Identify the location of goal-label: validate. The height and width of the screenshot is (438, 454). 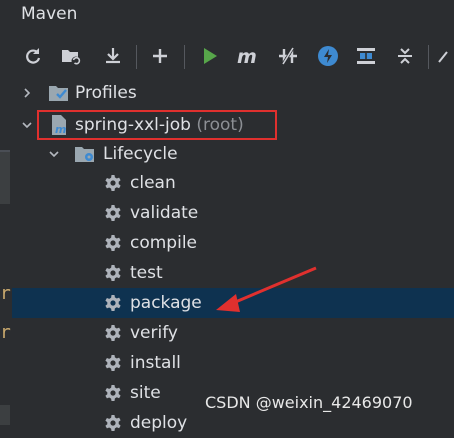
(164, 213).